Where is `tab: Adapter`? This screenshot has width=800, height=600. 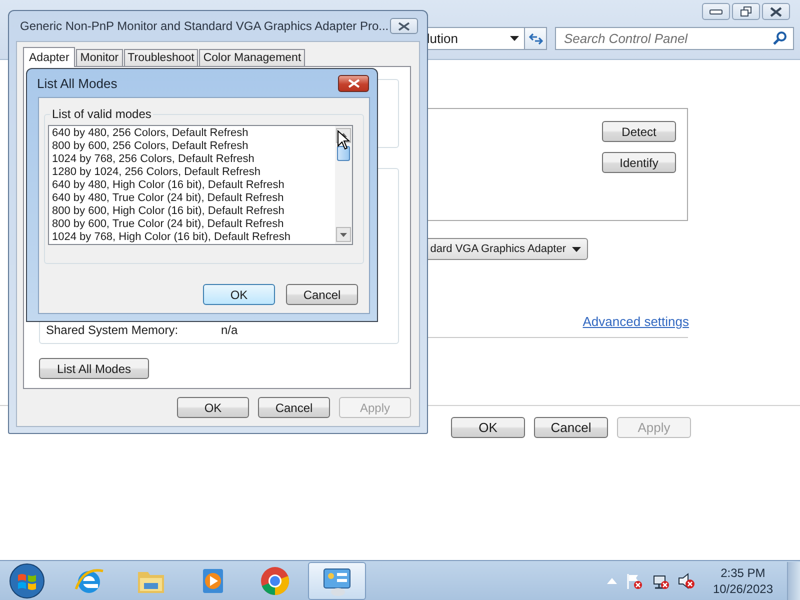
tab: Adapter is located at coordinates (49, 57).